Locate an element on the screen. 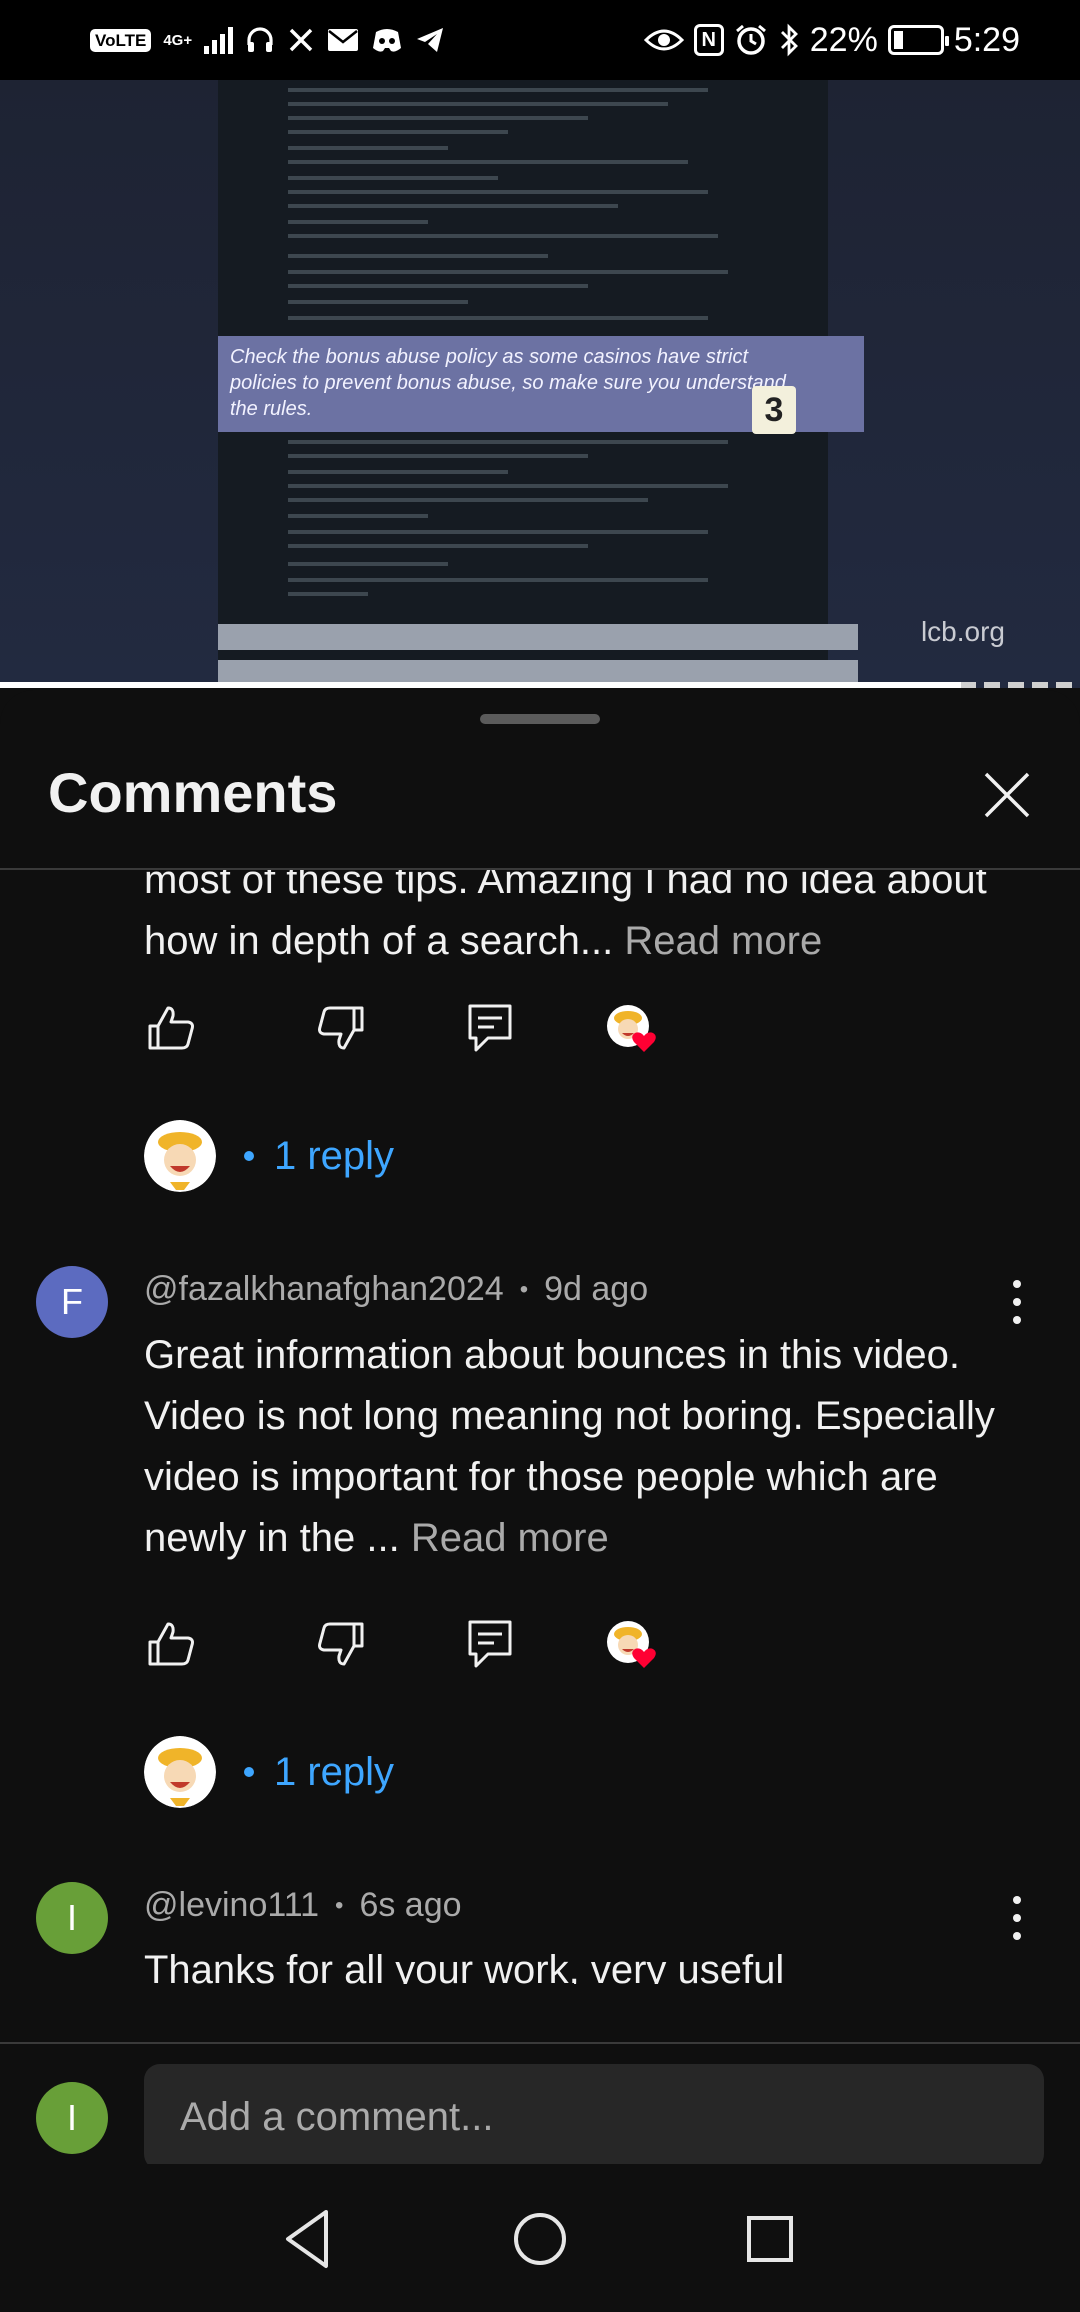 This screenshot has height=2312, width=1080. recents-icon is located at coordinates (770, 2239).